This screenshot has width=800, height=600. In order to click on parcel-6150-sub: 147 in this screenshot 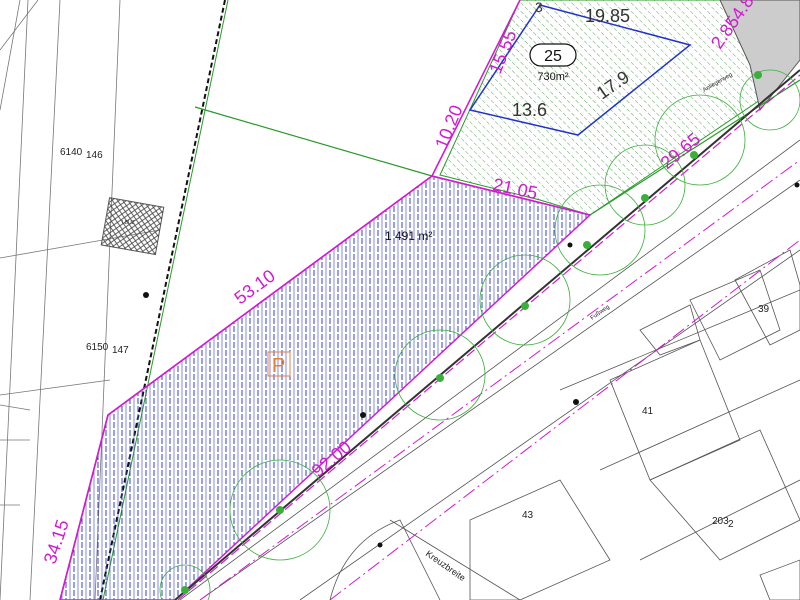, I will do `click(120, 350)`.